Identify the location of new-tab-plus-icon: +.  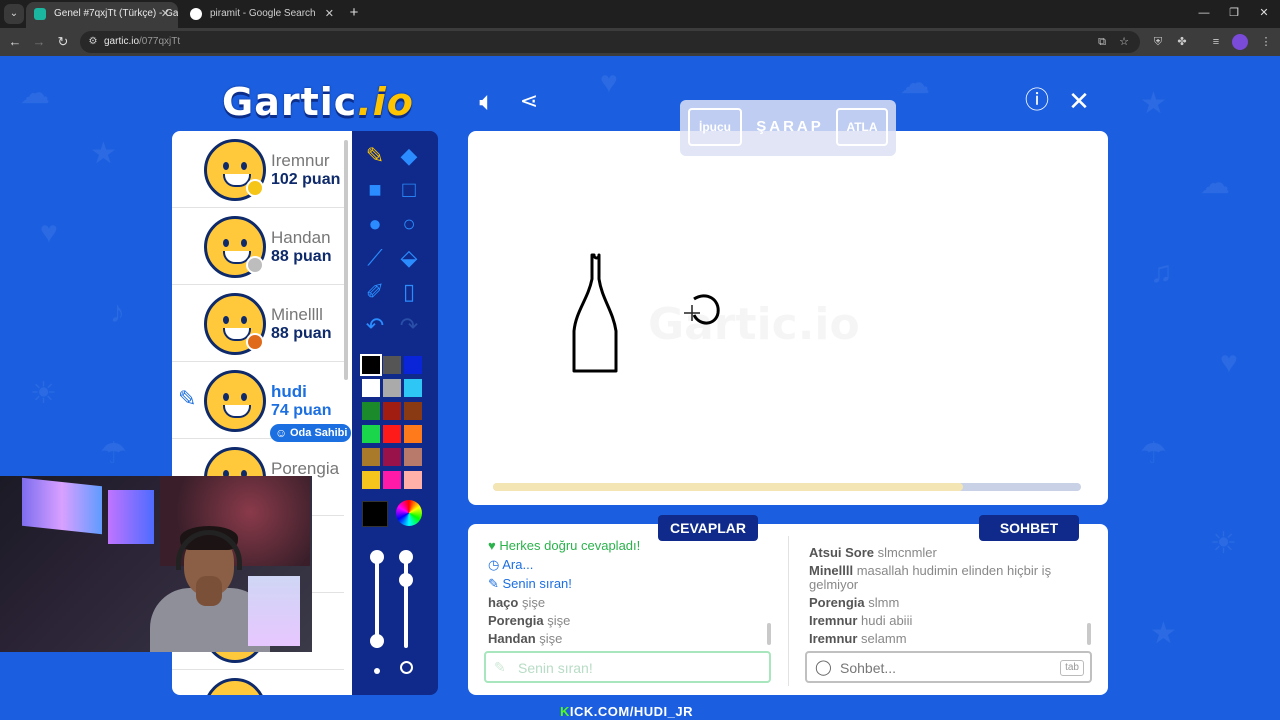
(354, 13).